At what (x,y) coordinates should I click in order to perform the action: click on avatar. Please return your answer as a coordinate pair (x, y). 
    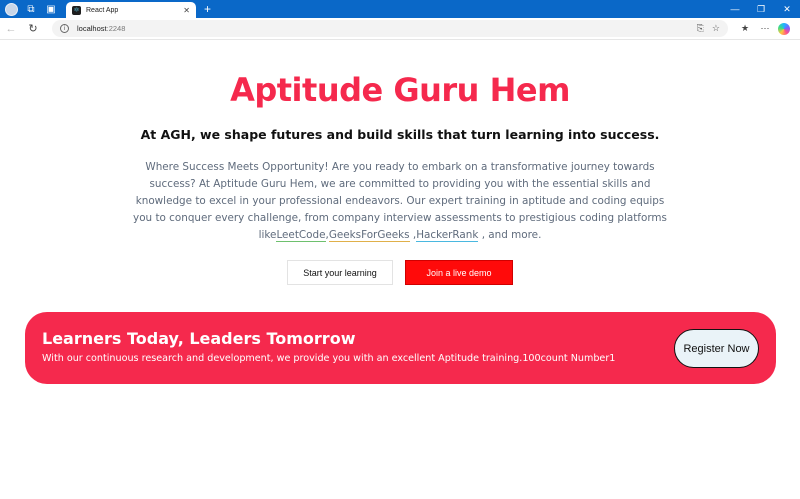
    Looking at the image, I should click on (11, 9).